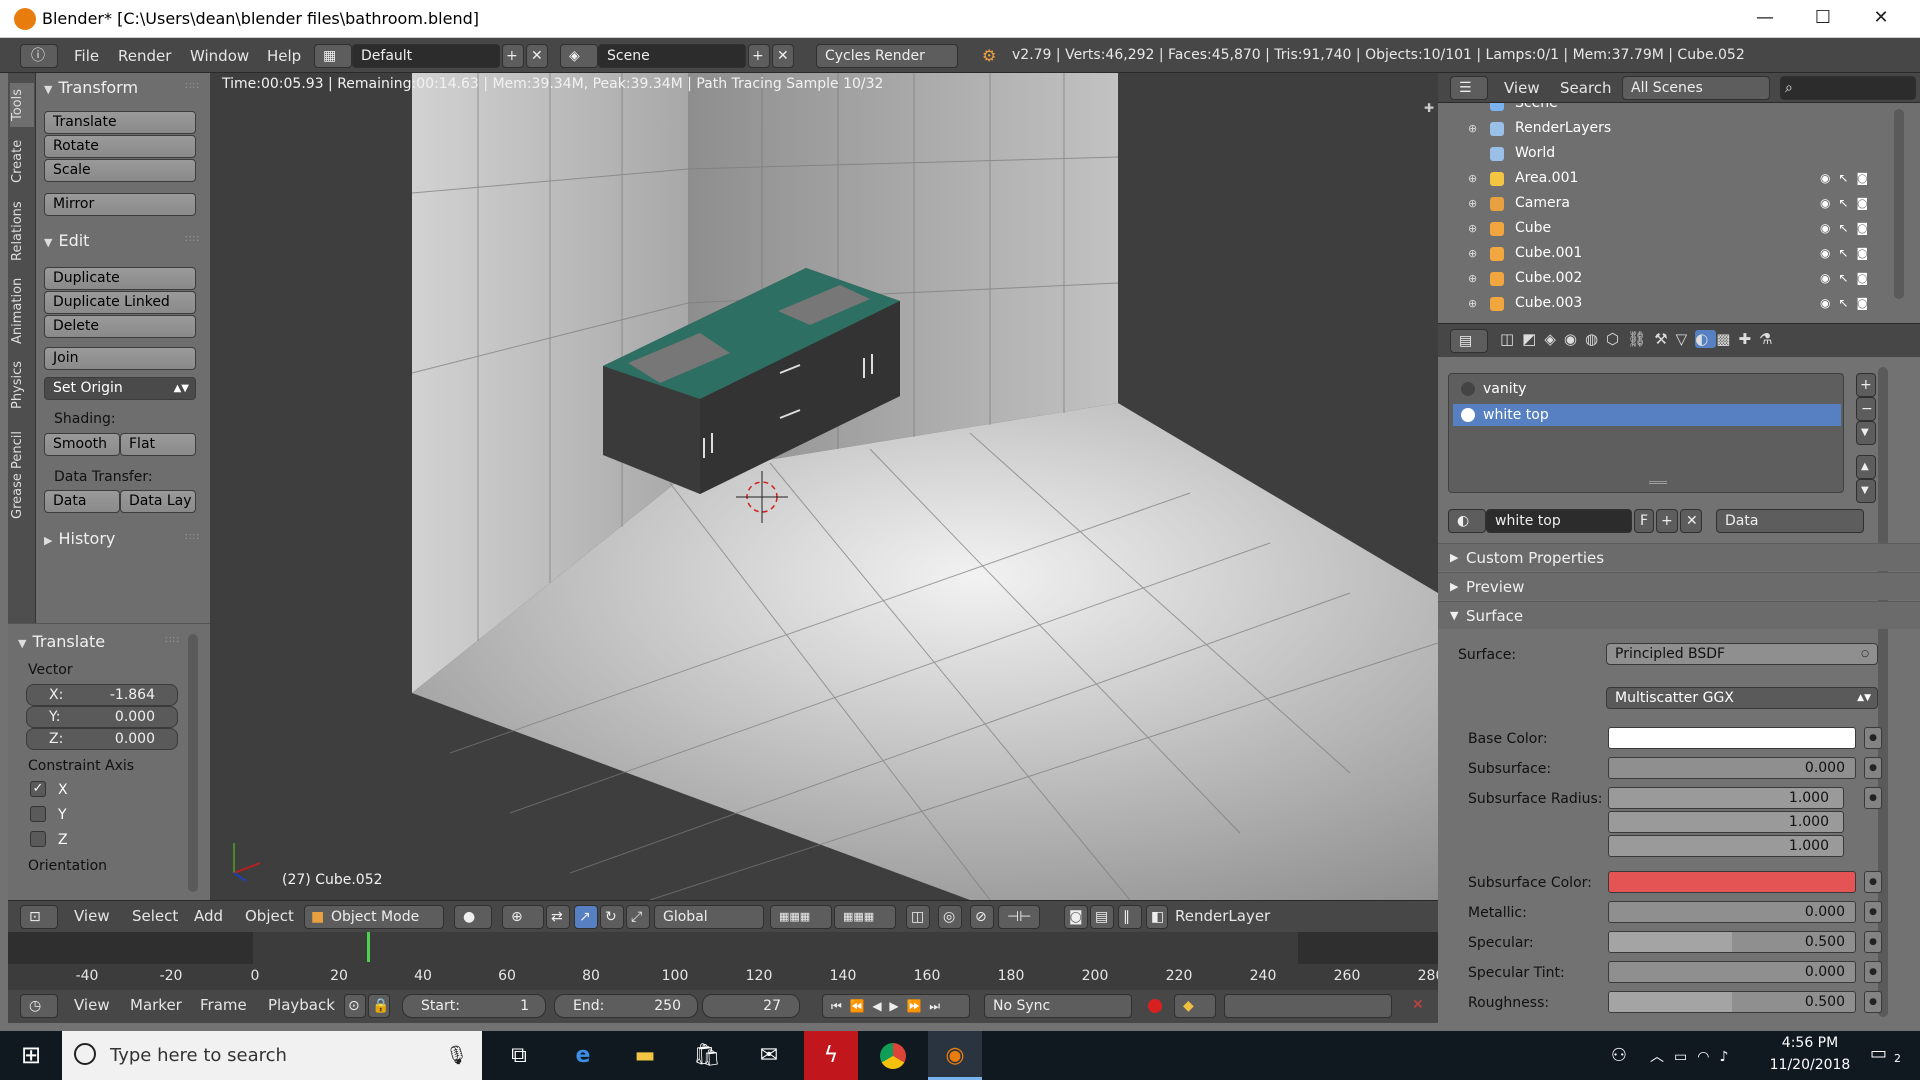 The image size is (1920, 1080). I want to click on preview-range-icon: ⊙, so click(355, 1006).